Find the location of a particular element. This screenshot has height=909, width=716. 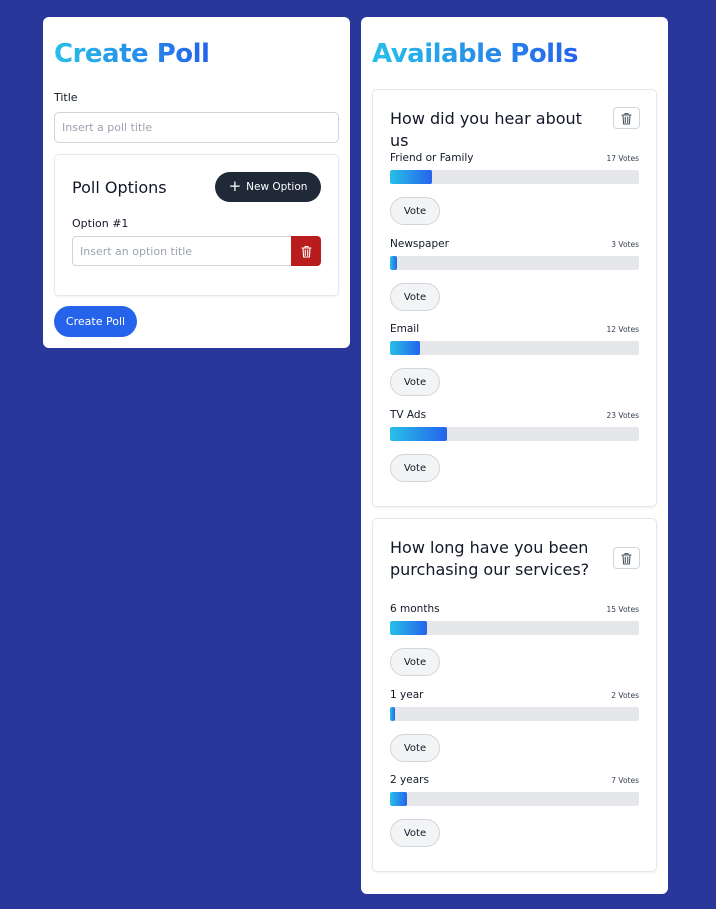

option-label: Friend or Family is located at coordinates (432, 158).